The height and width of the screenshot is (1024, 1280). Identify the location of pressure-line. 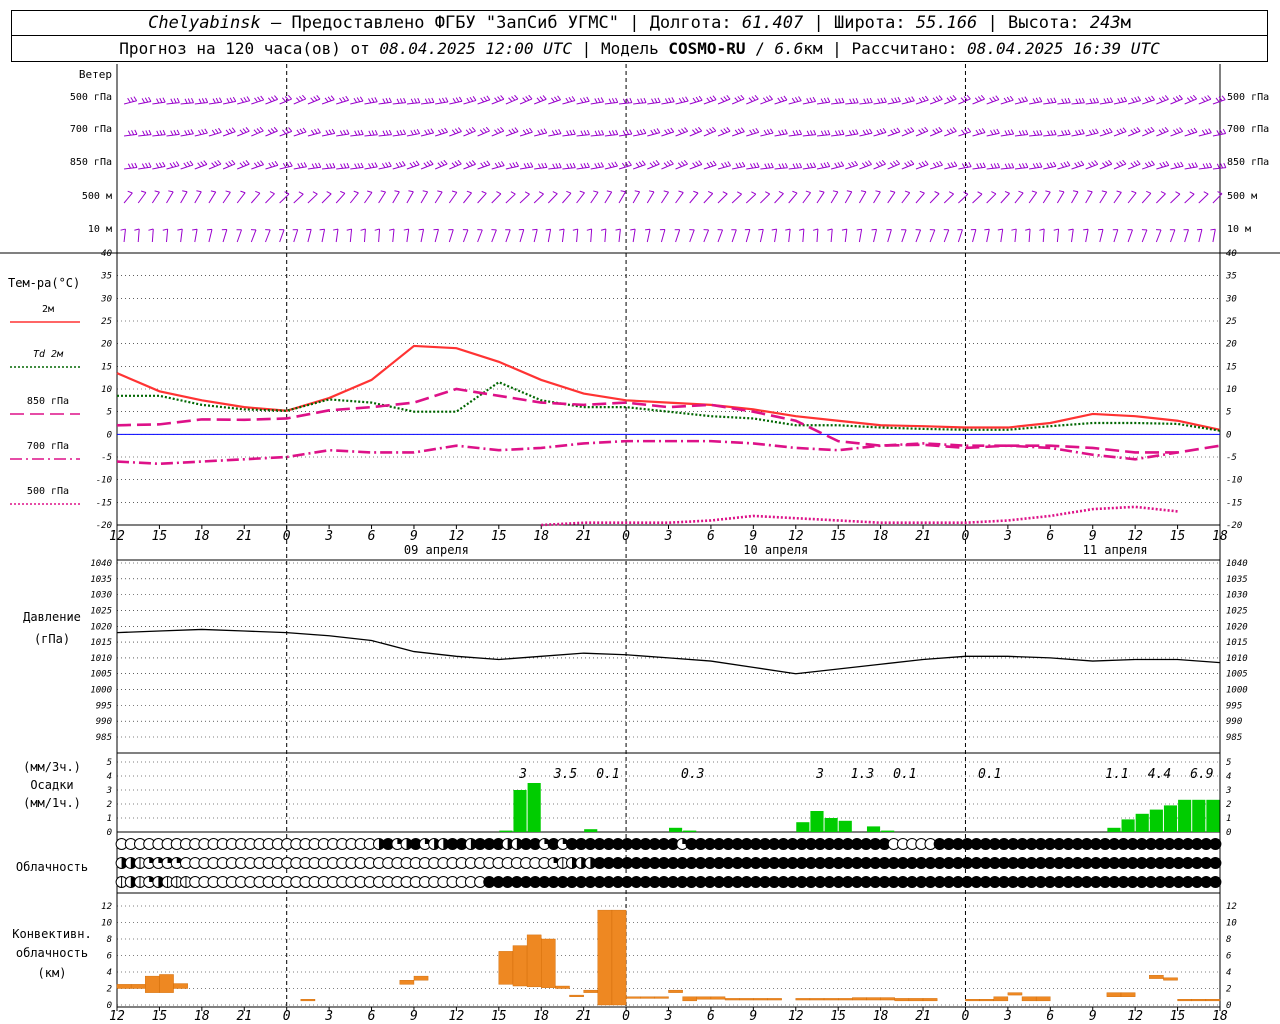
(668, 651).